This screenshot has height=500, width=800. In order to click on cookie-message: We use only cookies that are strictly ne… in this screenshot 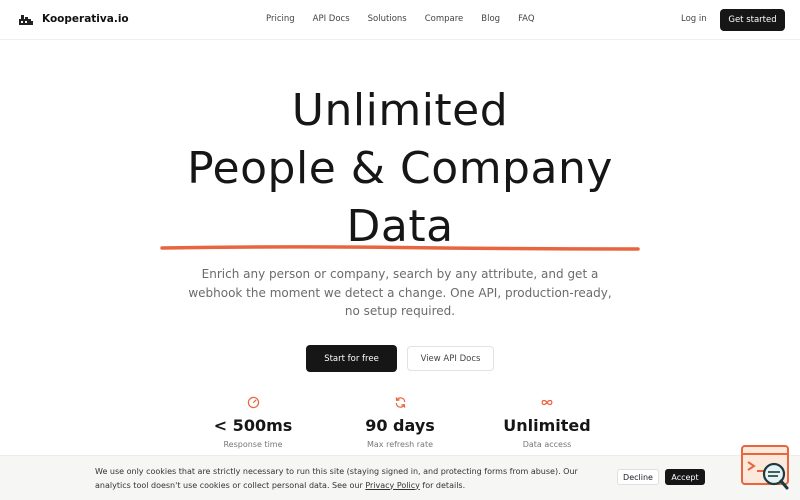, I will do `click(345, 478)`.